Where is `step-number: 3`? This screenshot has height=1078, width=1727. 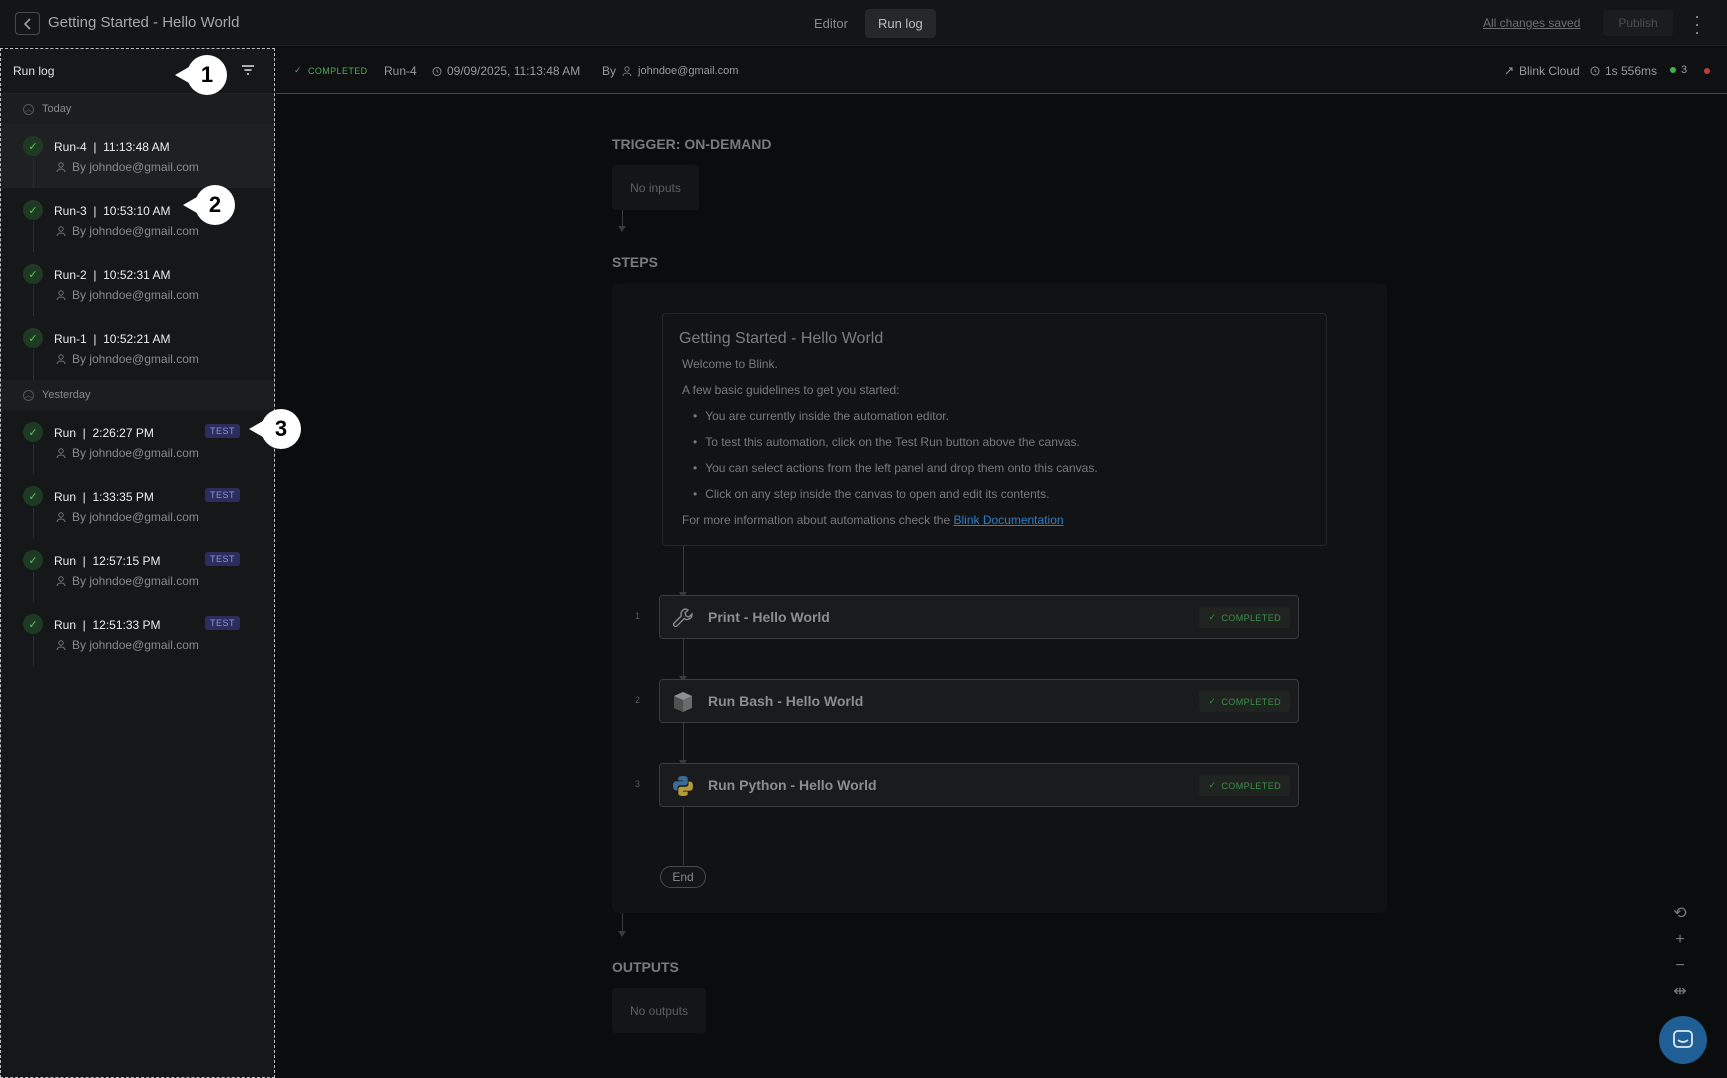 step-number: 3 is located at coordinates (638, 784).